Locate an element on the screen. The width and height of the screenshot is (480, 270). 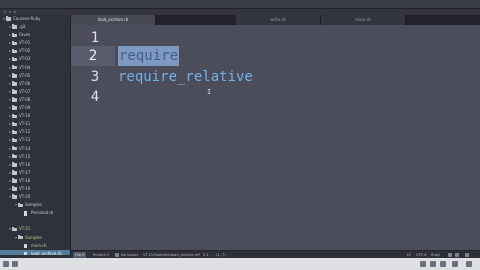
tree-item-label: VT-05 is located at coordinates (25, 75).